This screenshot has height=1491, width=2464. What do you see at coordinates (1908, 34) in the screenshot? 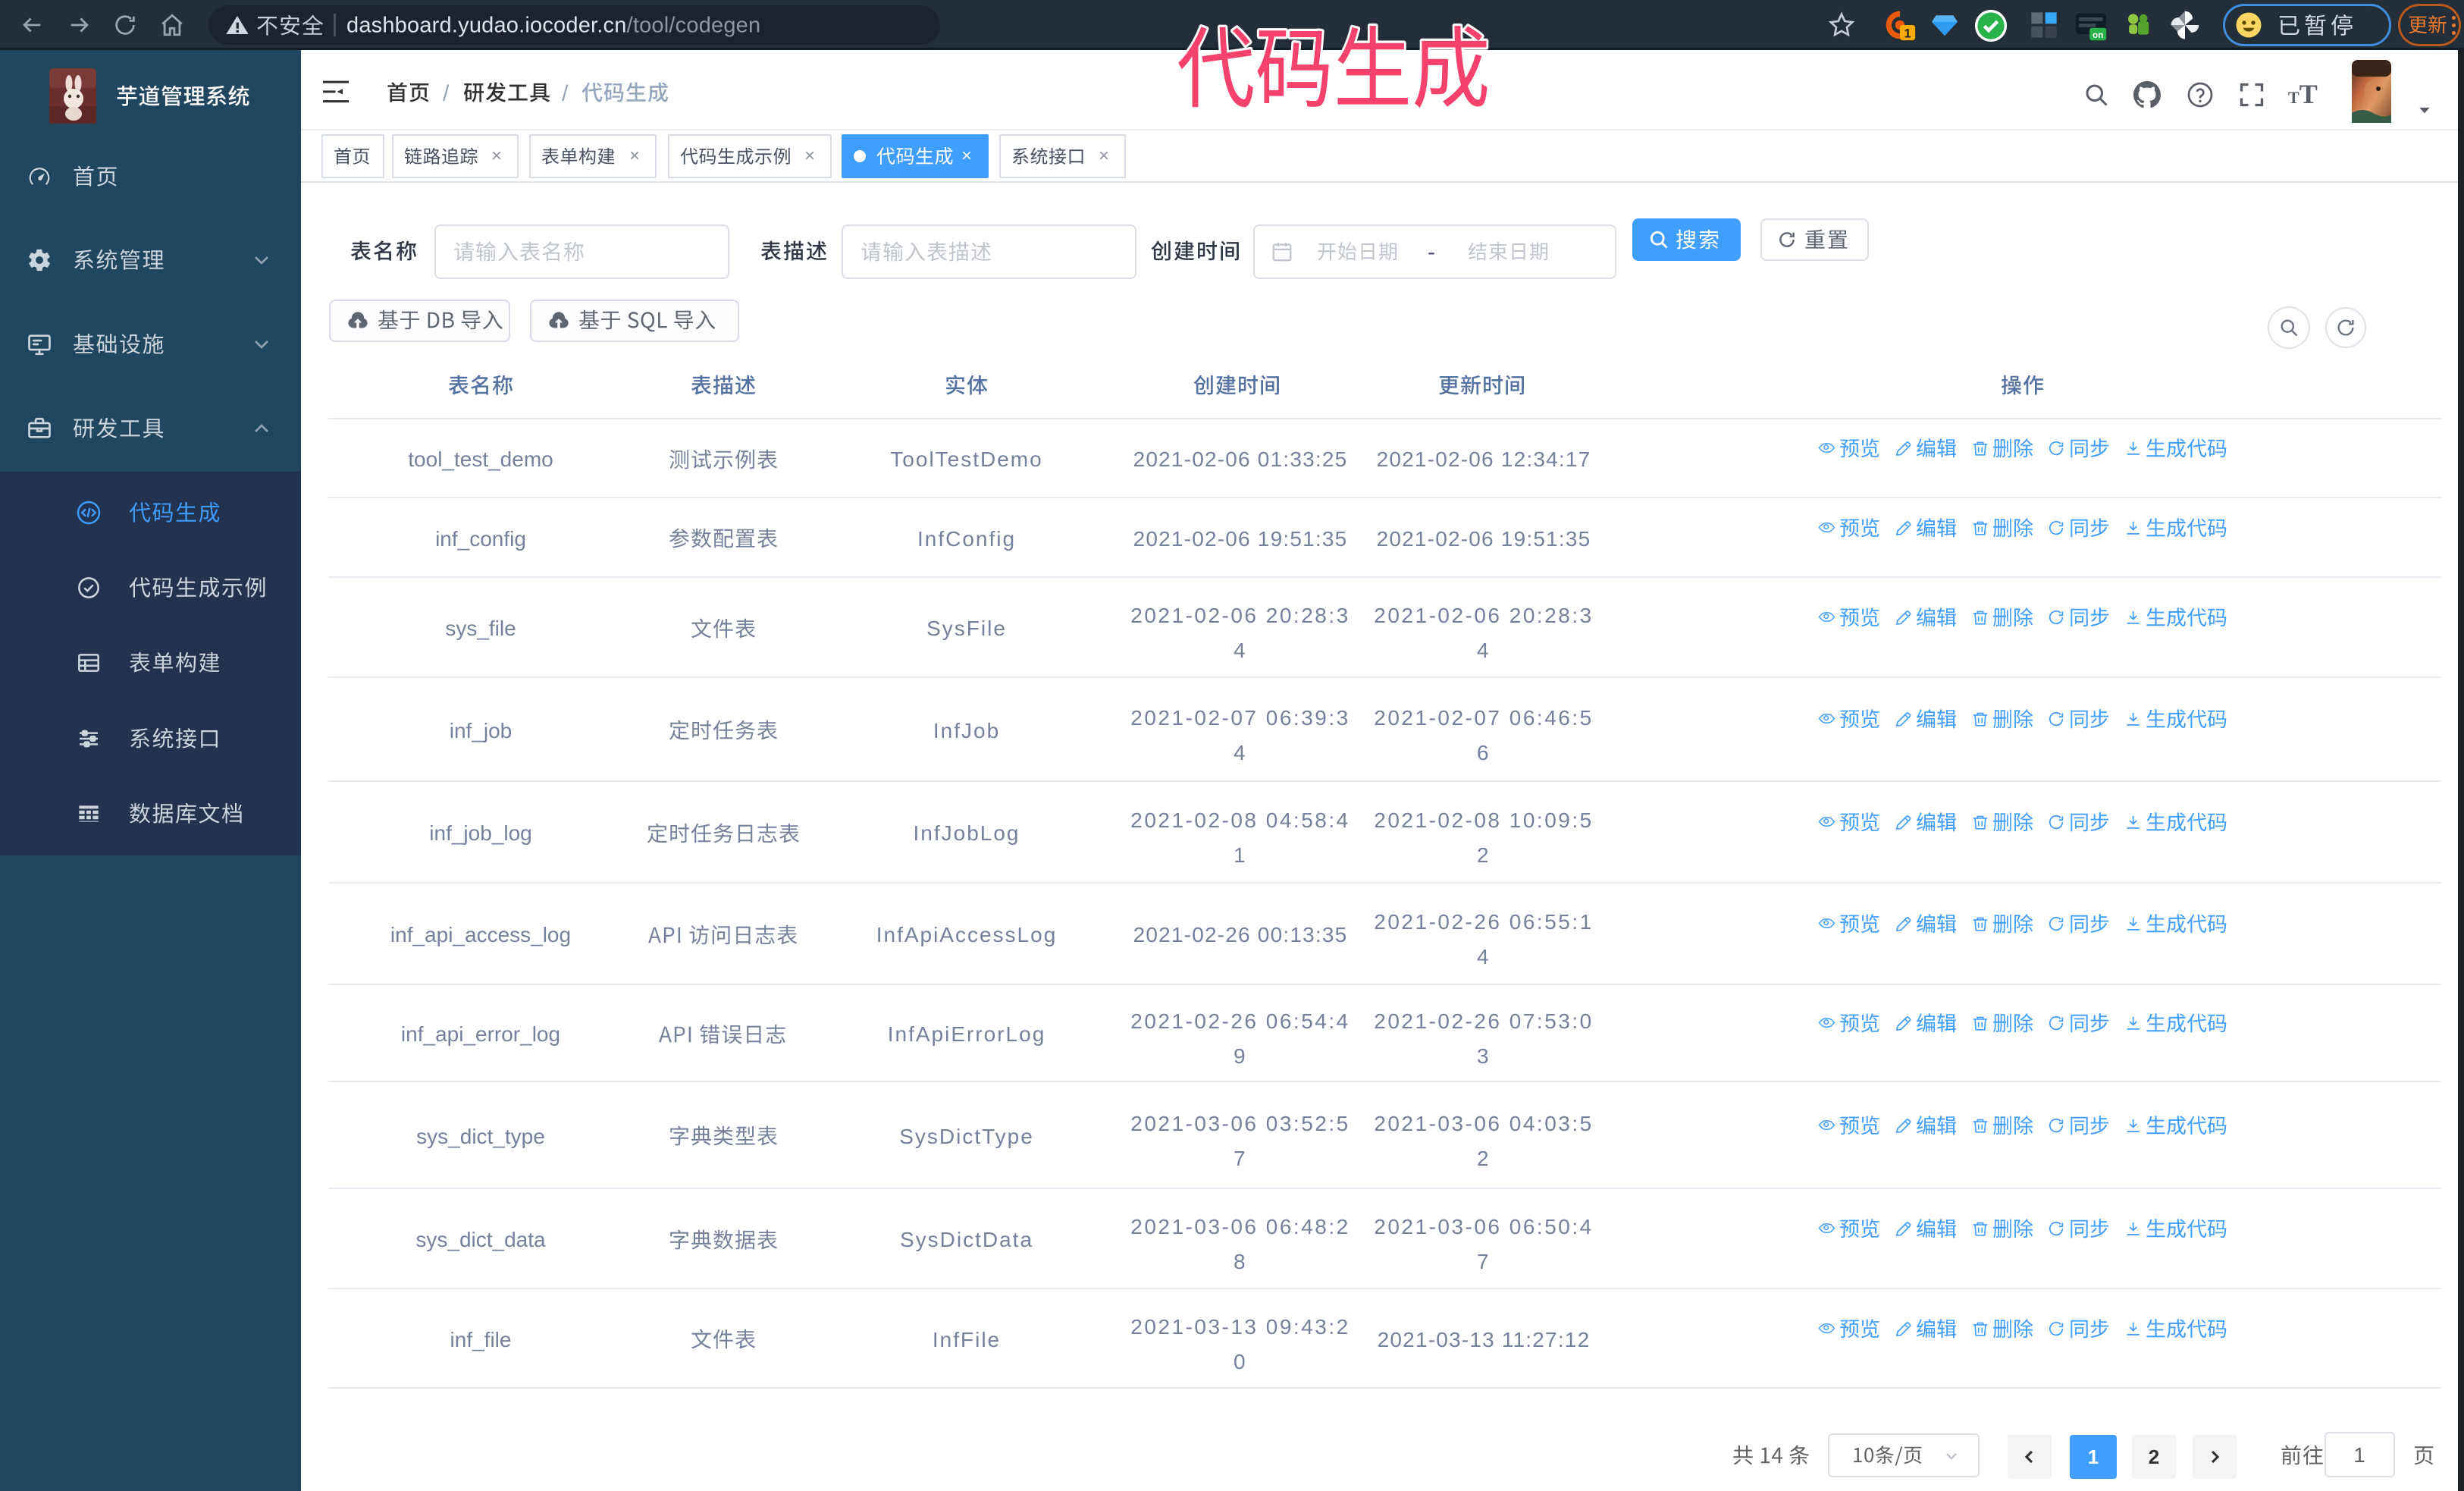
I see `svg-text: 1` at bounding box center [1908, 34].